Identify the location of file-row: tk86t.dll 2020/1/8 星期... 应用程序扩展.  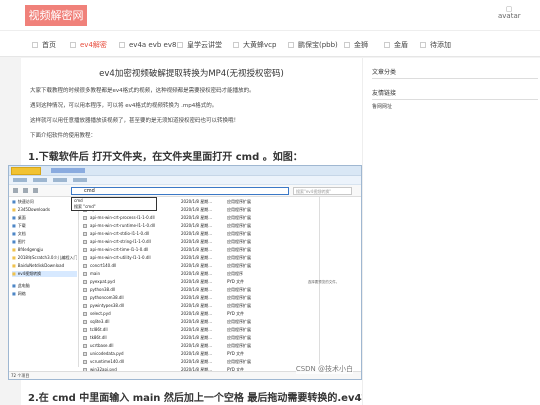
(186, 338).